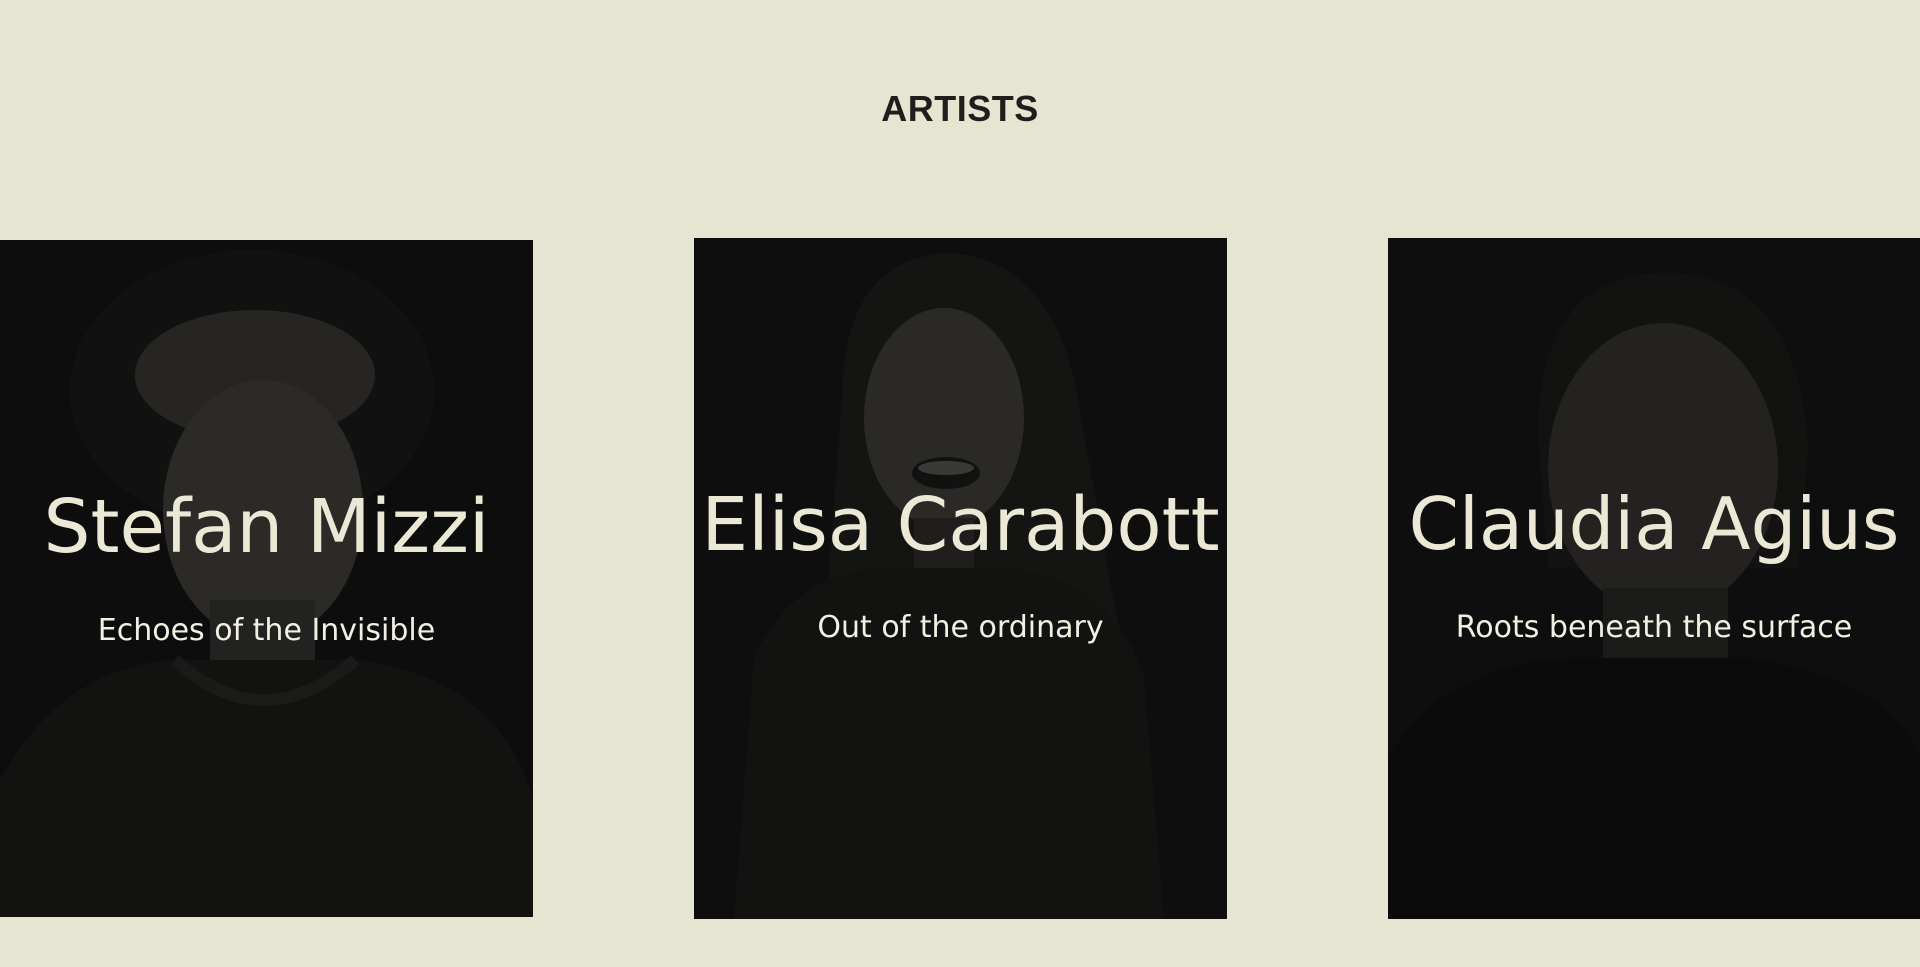  What do you see at coordinates (960, 627) in the screenshot?
I see `artist-subtitle: Out of the ordinary` at bounding box center [960, 627].